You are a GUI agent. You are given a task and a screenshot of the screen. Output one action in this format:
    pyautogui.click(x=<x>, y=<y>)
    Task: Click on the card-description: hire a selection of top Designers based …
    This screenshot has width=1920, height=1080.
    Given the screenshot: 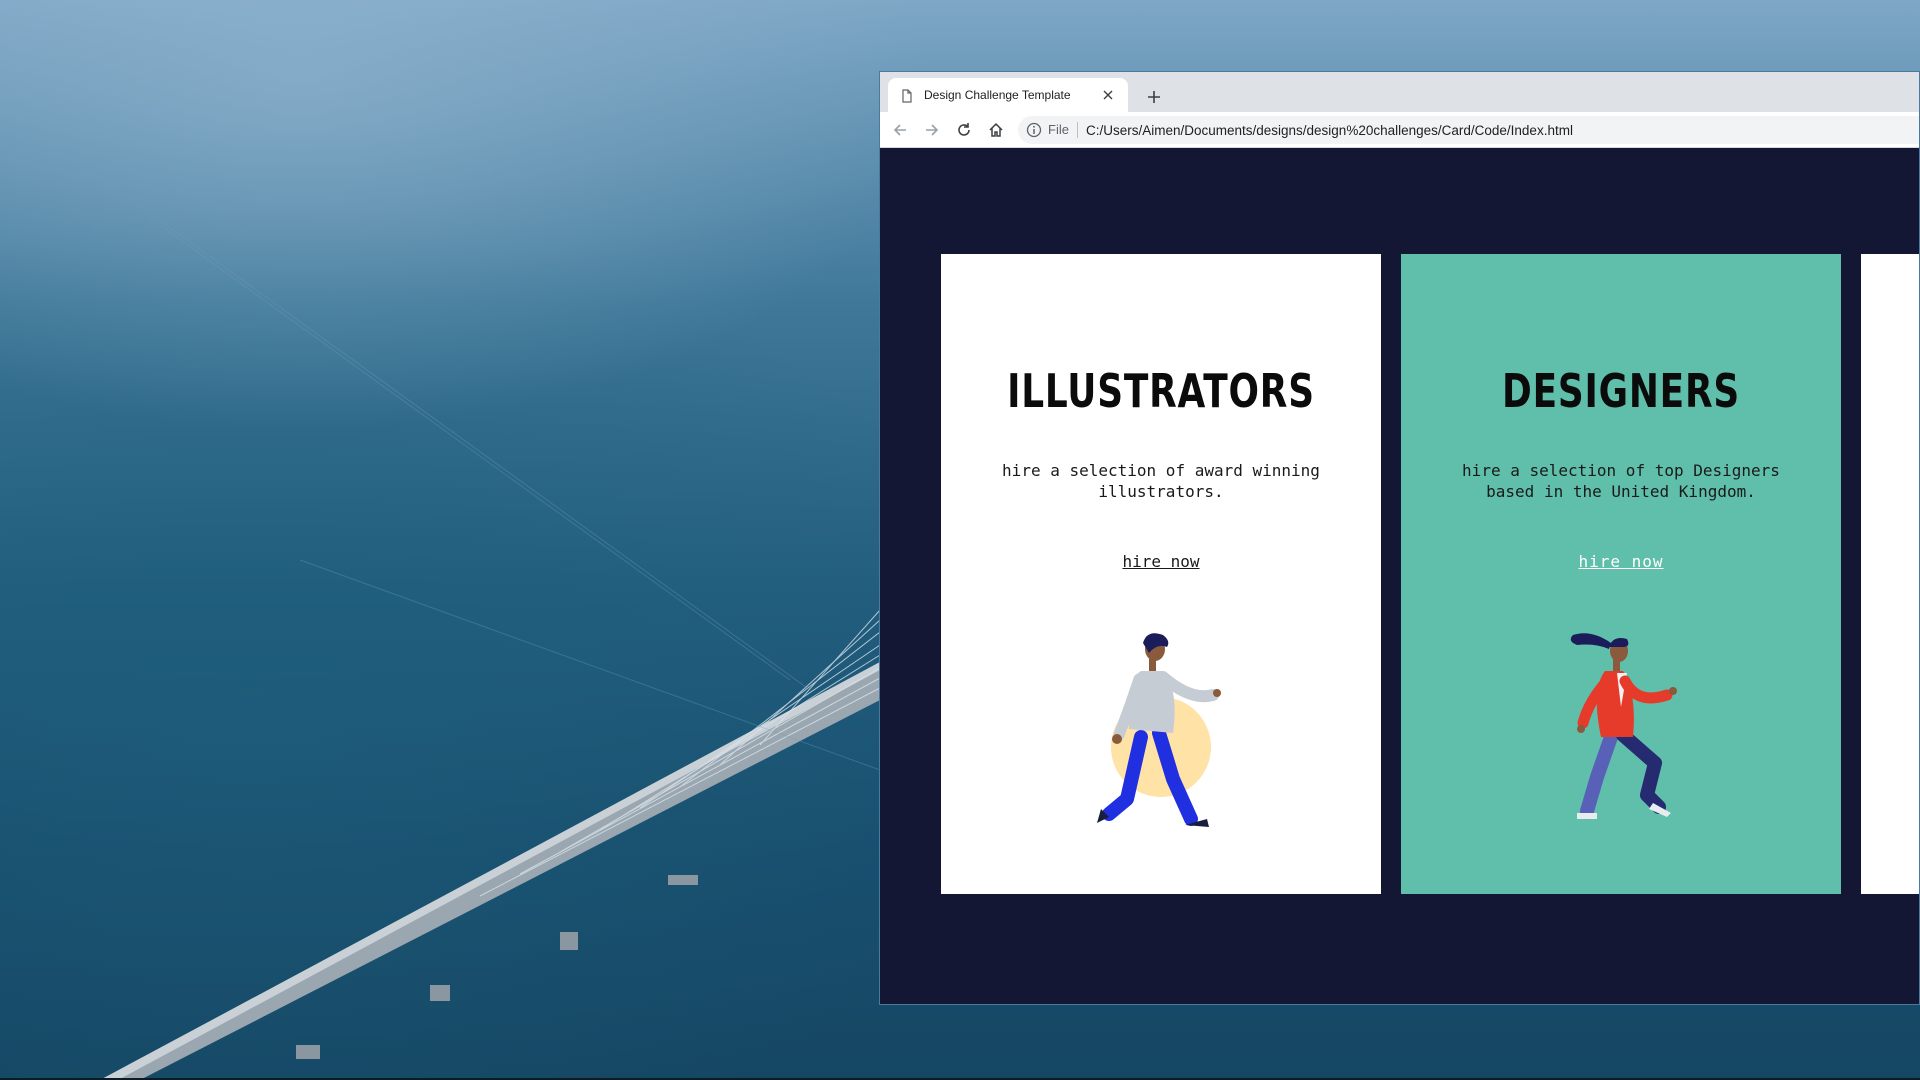 What is the action you would take?
    pyautogui.click(x=1621, y=481)
    